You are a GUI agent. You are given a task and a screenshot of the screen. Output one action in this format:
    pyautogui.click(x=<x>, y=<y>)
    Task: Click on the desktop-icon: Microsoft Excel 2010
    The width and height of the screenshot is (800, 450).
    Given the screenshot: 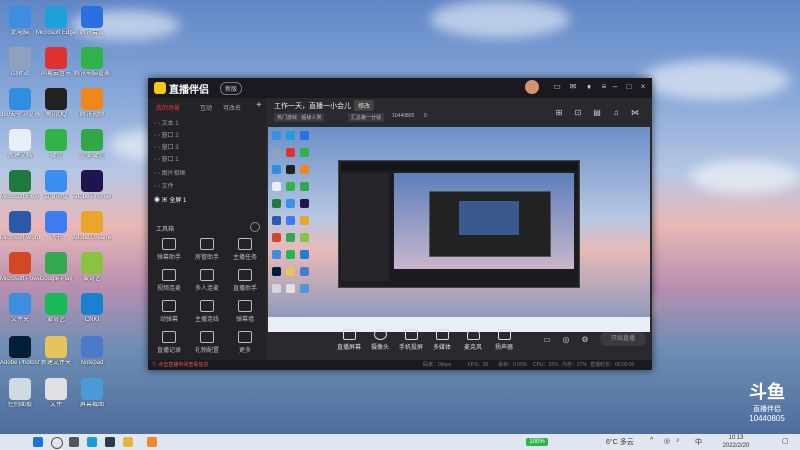 What is the action you would take?
    pyautogui.click(x=20, y=191)
    